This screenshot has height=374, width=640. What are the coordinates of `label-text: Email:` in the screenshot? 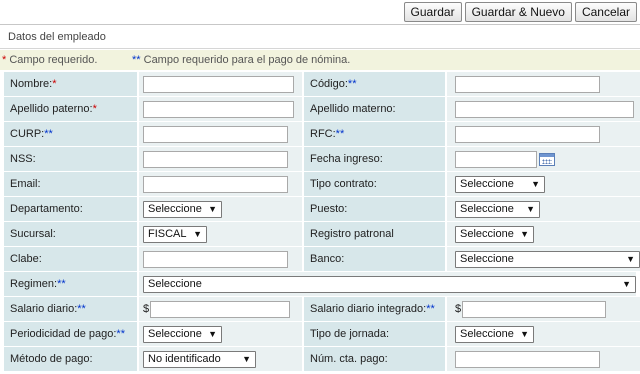 It's located at (25, 184).